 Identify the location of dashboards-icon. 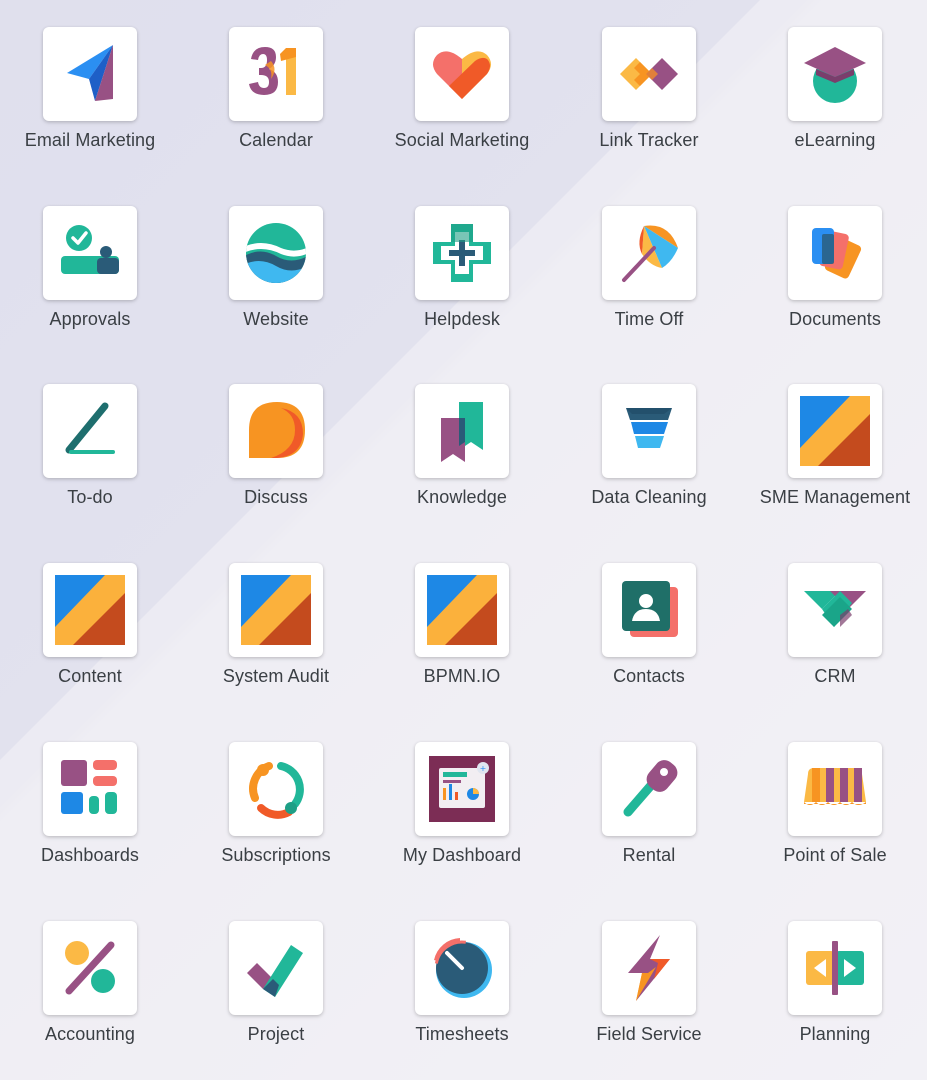
(89, 787).